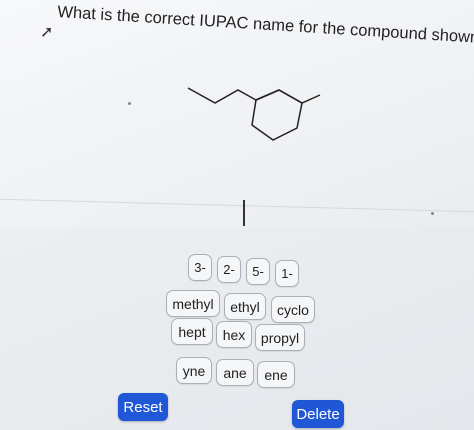 This screenshot has width=474, height=430. I want to click on locant-tile-2: 2-, so click(229, 269).